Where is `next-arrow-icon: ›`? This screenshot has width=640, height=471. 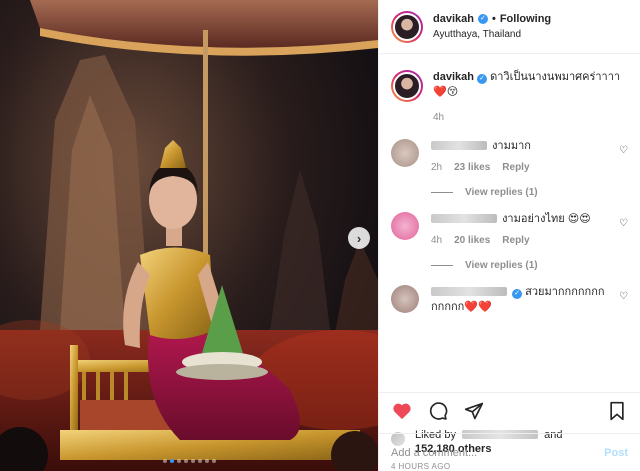 next-arrow-icon: › is located at coordinates (359, 238).